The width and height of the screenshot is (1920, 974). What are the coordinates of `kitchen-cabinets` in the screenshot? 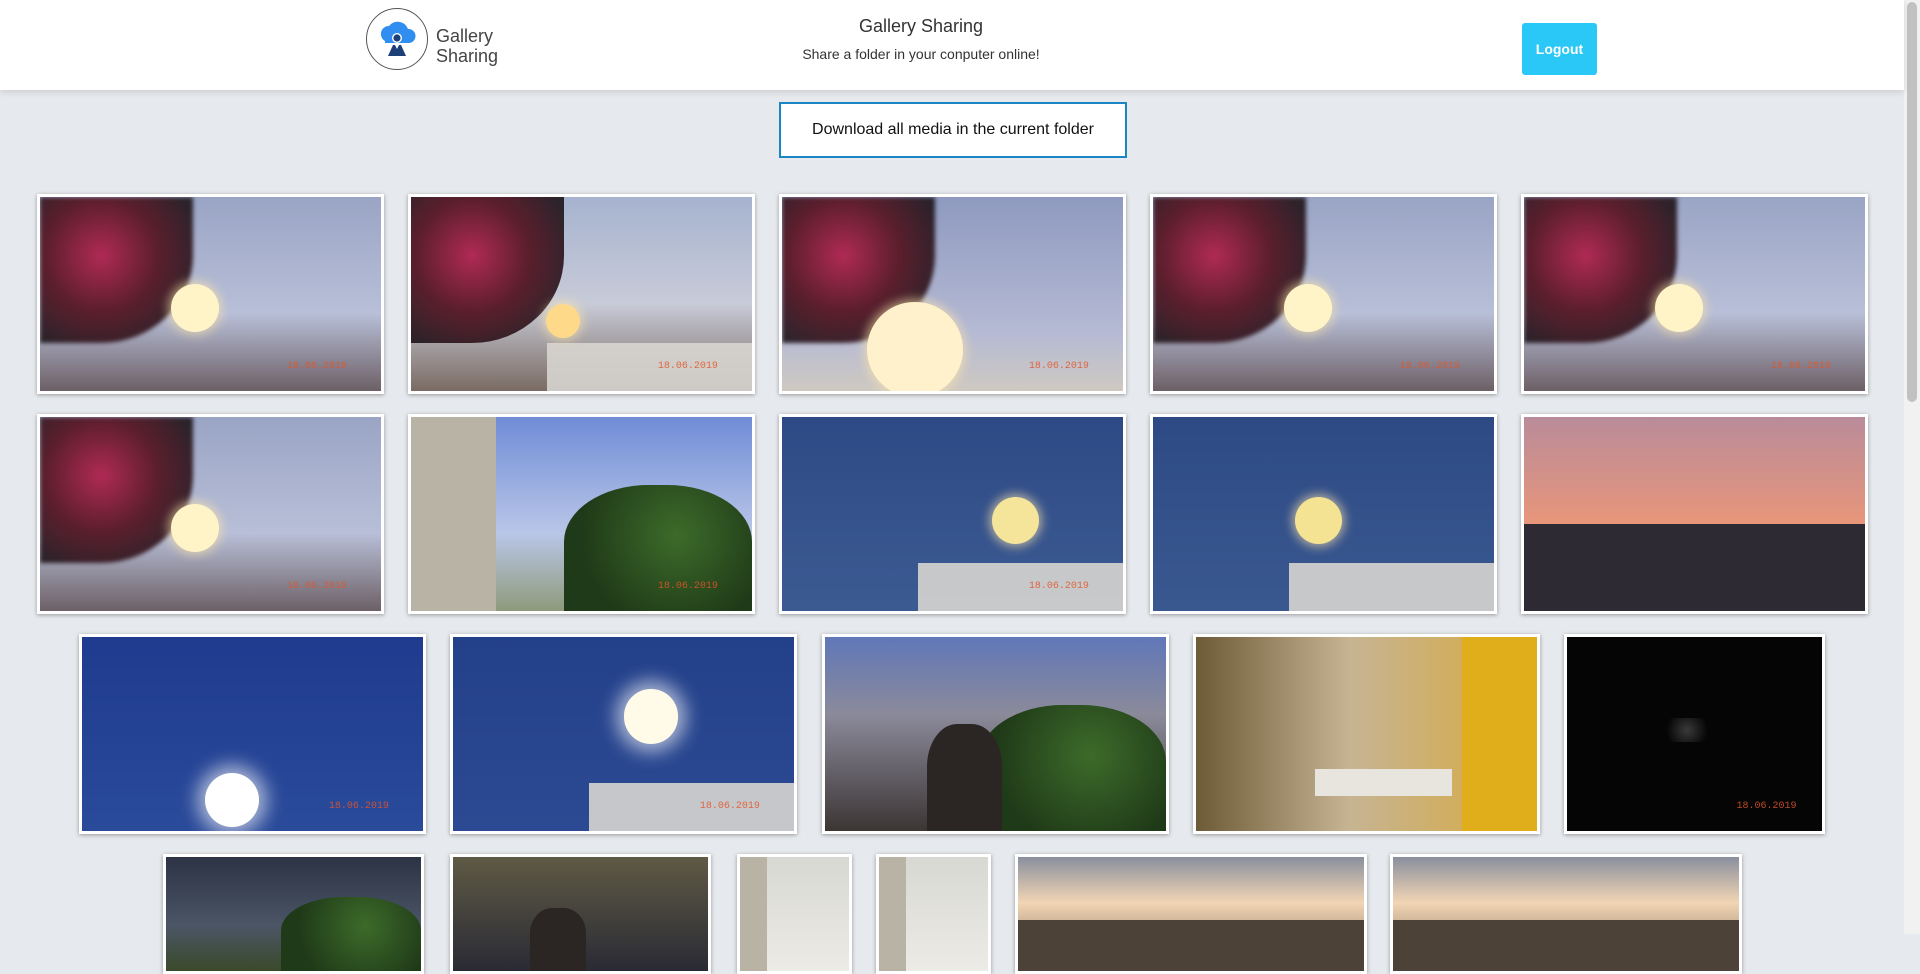 It's located at (1499, 734).